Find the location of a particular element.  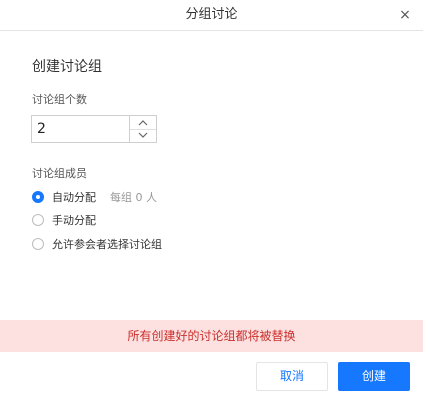

chevron-up-icon is located at coordinates (143, 123).